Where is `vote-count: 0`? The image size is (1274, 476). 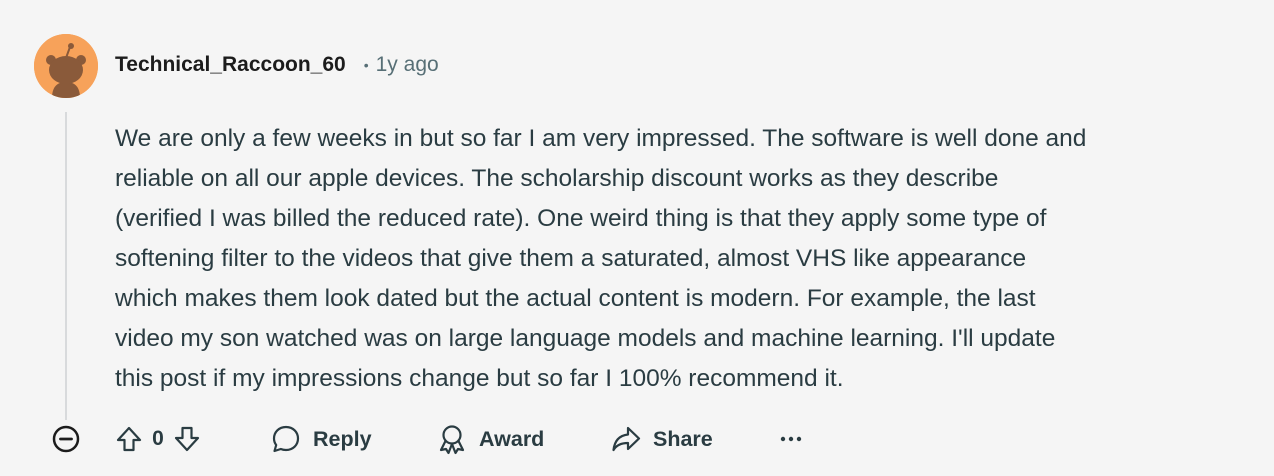
vote-count: 0 is located at coordinates (158, 438).